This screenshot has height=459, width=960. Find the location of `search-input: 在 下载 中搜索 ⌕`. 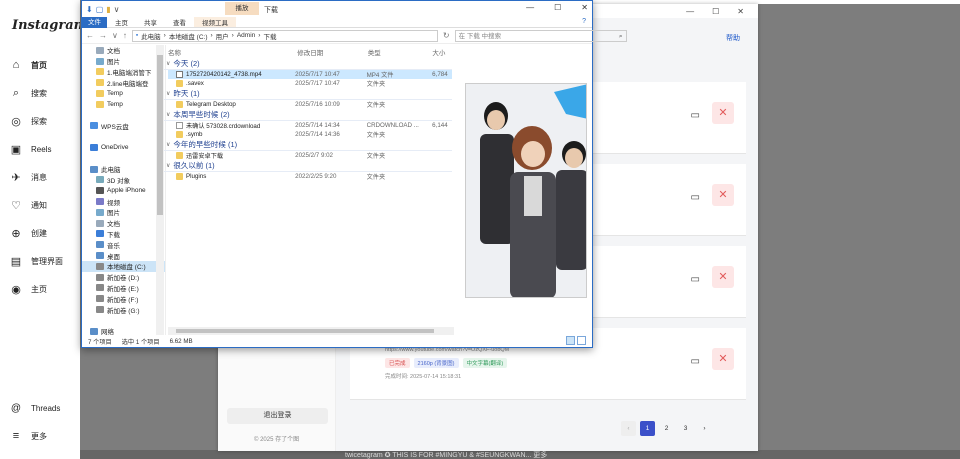

search-input: 在 下载 中搜索 ⌕ is located at coordinates (540, 35).